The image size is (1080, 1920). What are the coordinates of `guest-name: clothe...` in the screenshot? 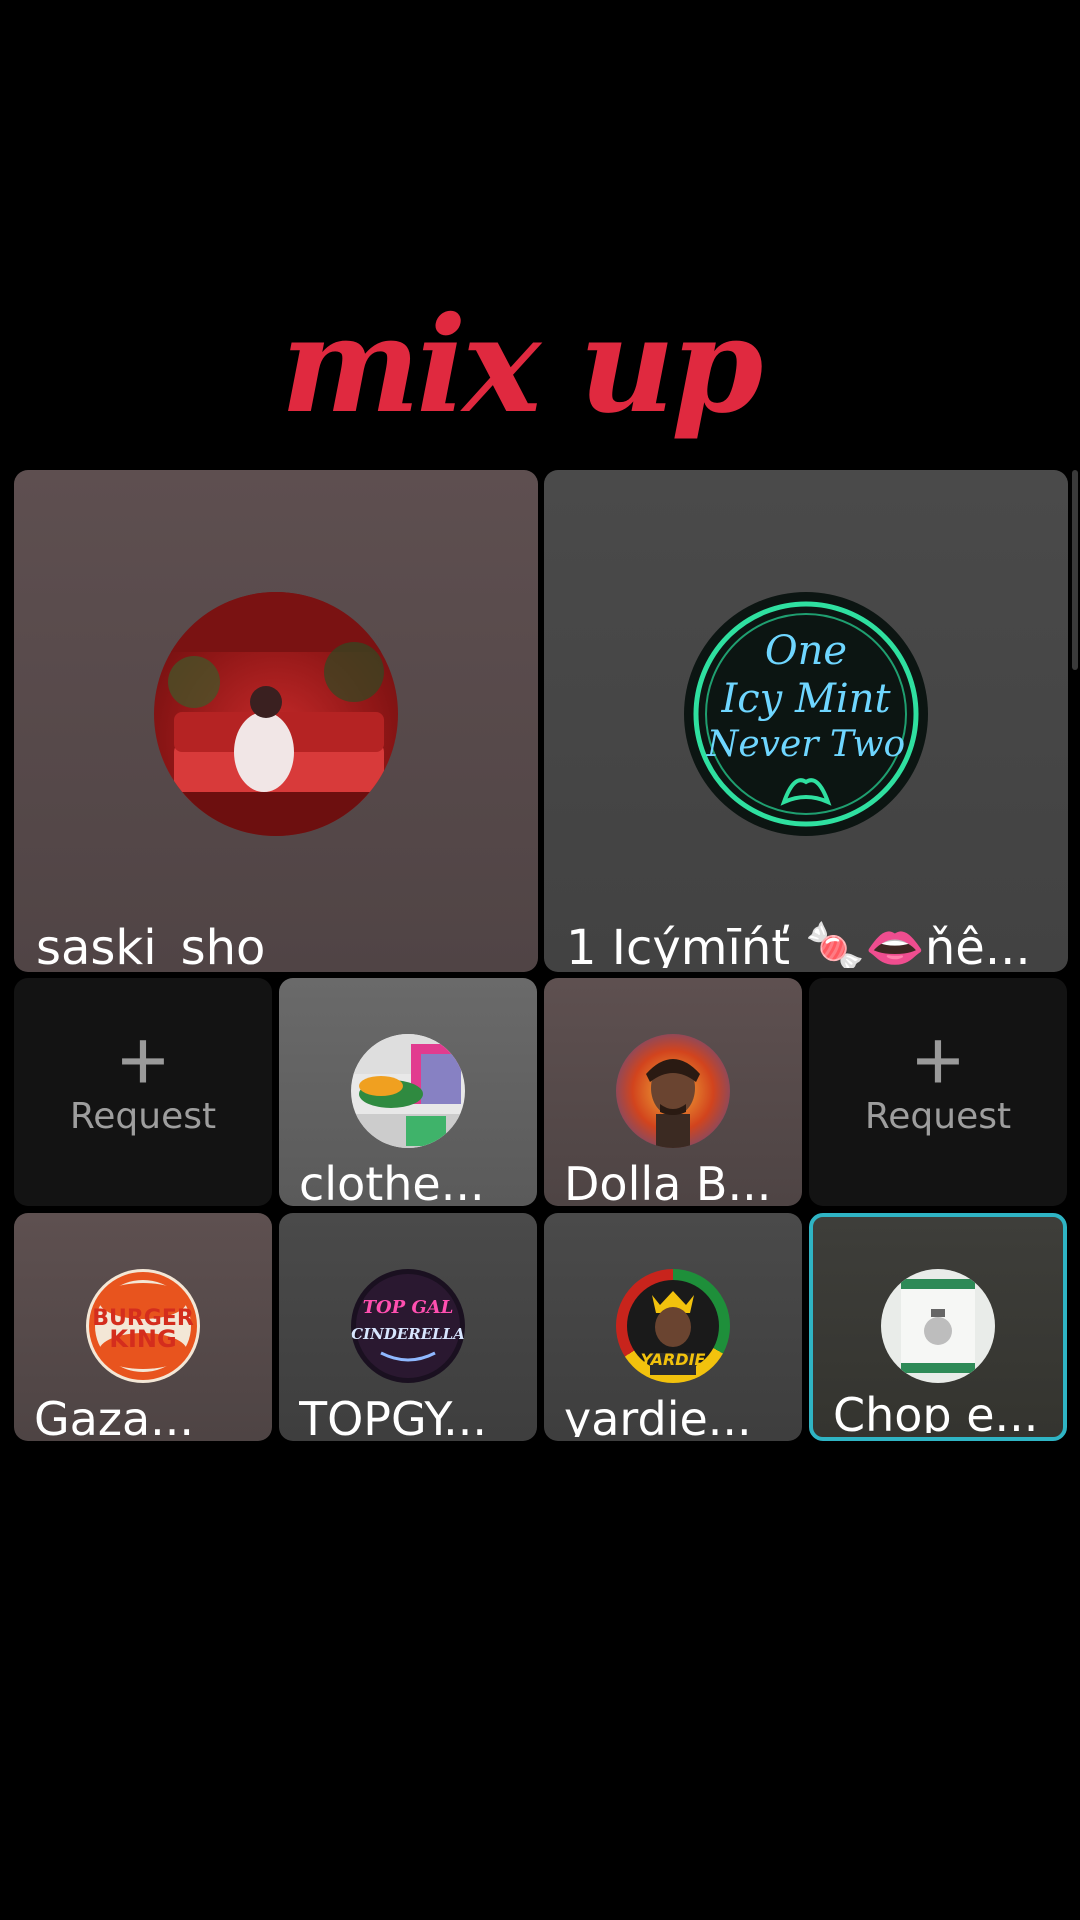 It's located at (392, 1180).